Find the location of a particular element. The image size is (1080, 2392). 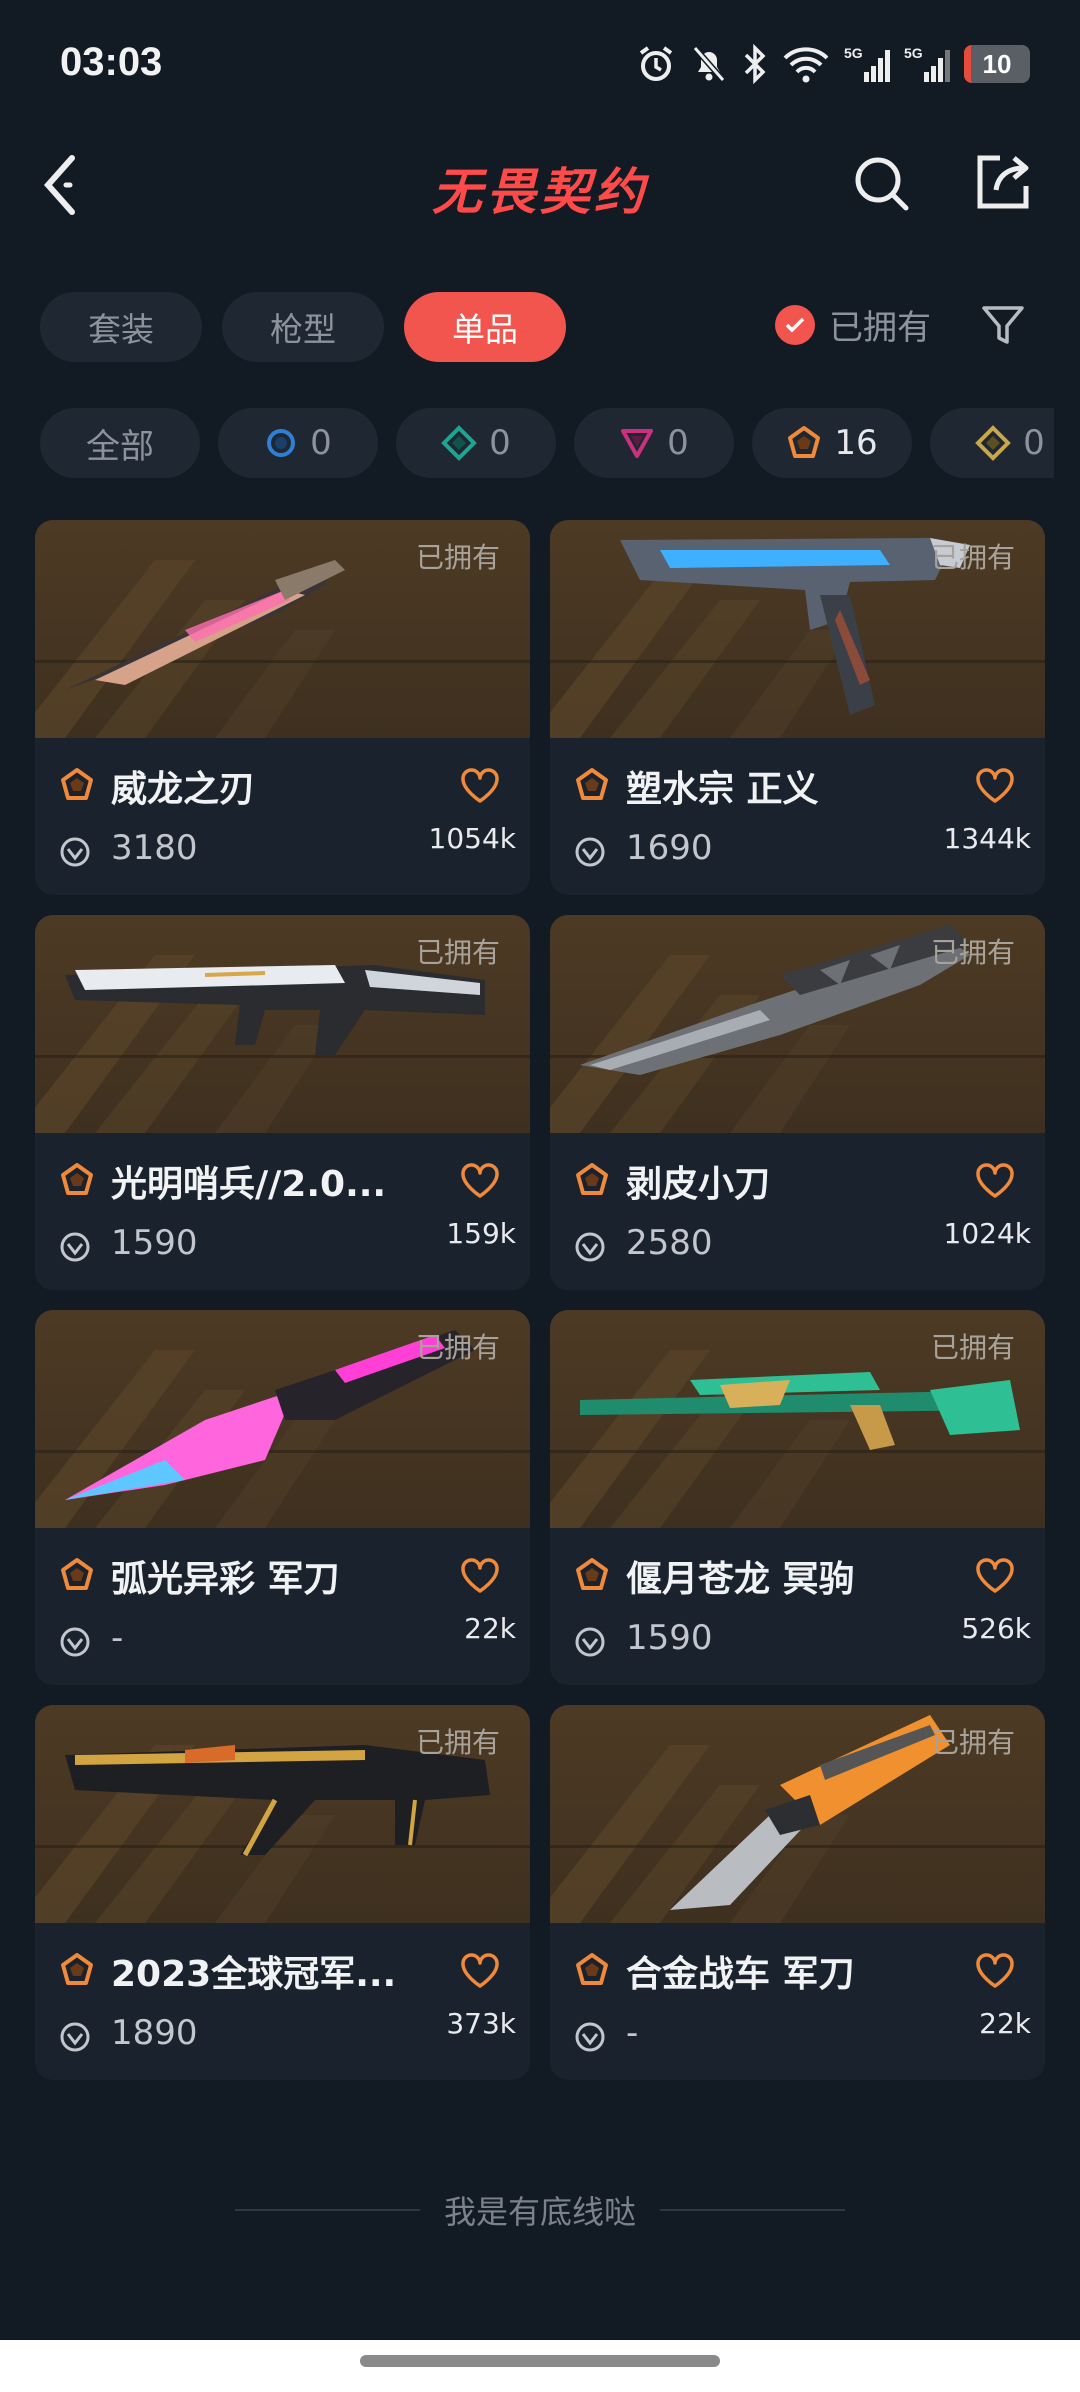

item-card: 已拥有 合金战车 军刀 - 22k is located at coordinates (797, 1892).